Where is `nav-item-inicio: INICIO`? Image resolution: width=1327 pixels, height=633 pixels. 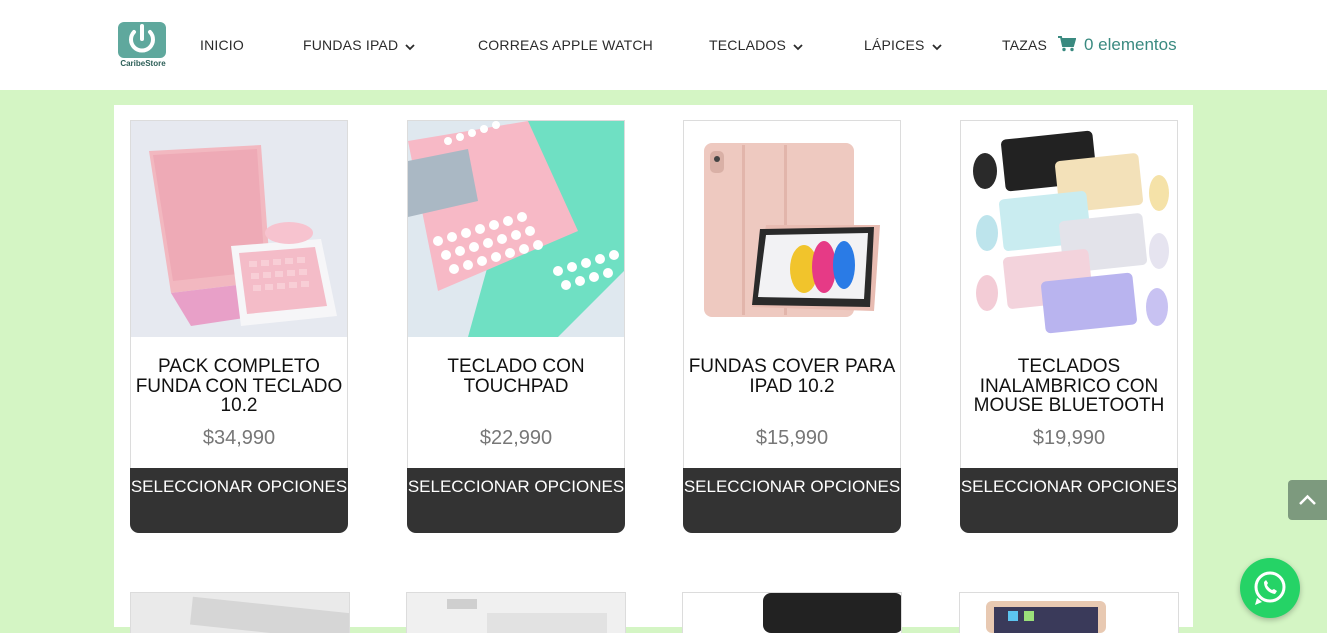
nav-item-inicio: INICIO is located at coordinates (222, 45).